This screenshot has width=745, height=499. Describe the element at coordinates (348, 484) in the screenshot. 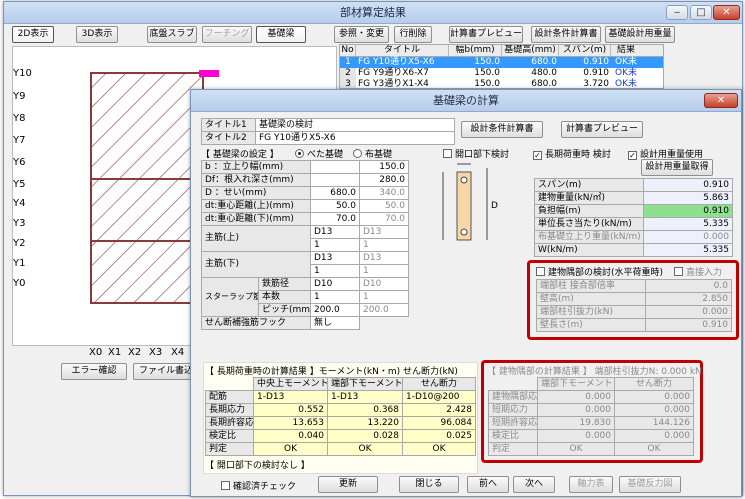

I see `update-button: 更新` at that location.